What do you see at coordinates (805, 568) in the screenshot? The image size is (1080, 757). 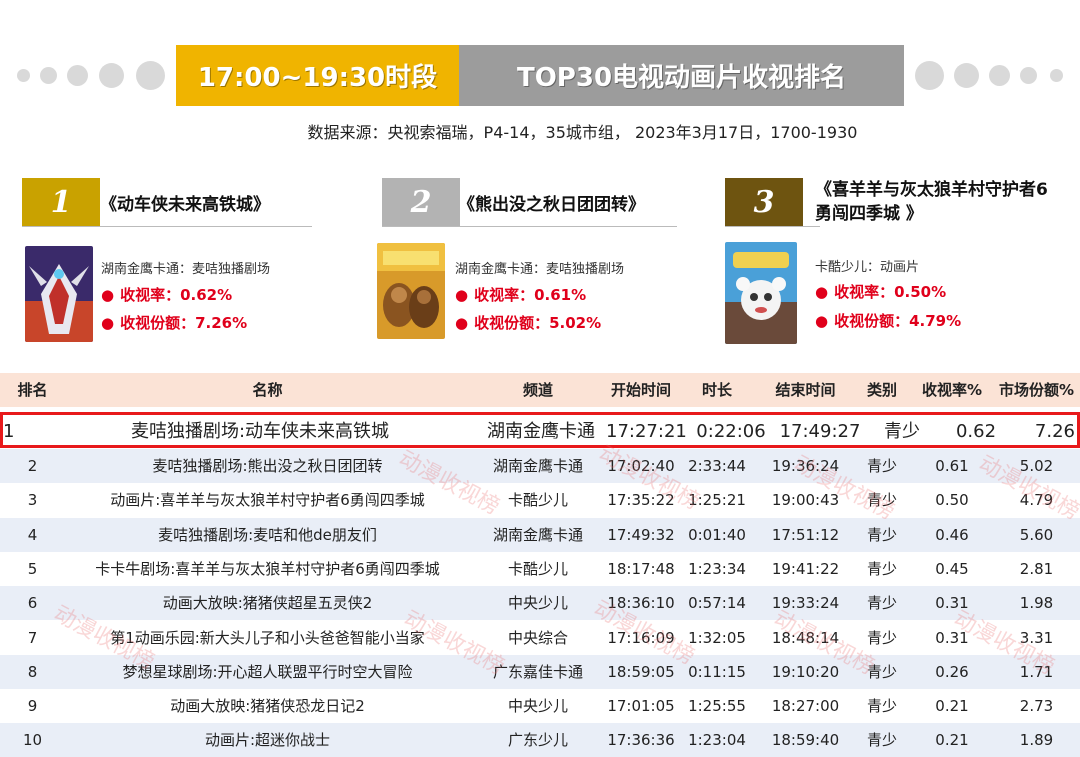 I see `cell-end-time: 19:41:22` at bounding box center [805, 568].